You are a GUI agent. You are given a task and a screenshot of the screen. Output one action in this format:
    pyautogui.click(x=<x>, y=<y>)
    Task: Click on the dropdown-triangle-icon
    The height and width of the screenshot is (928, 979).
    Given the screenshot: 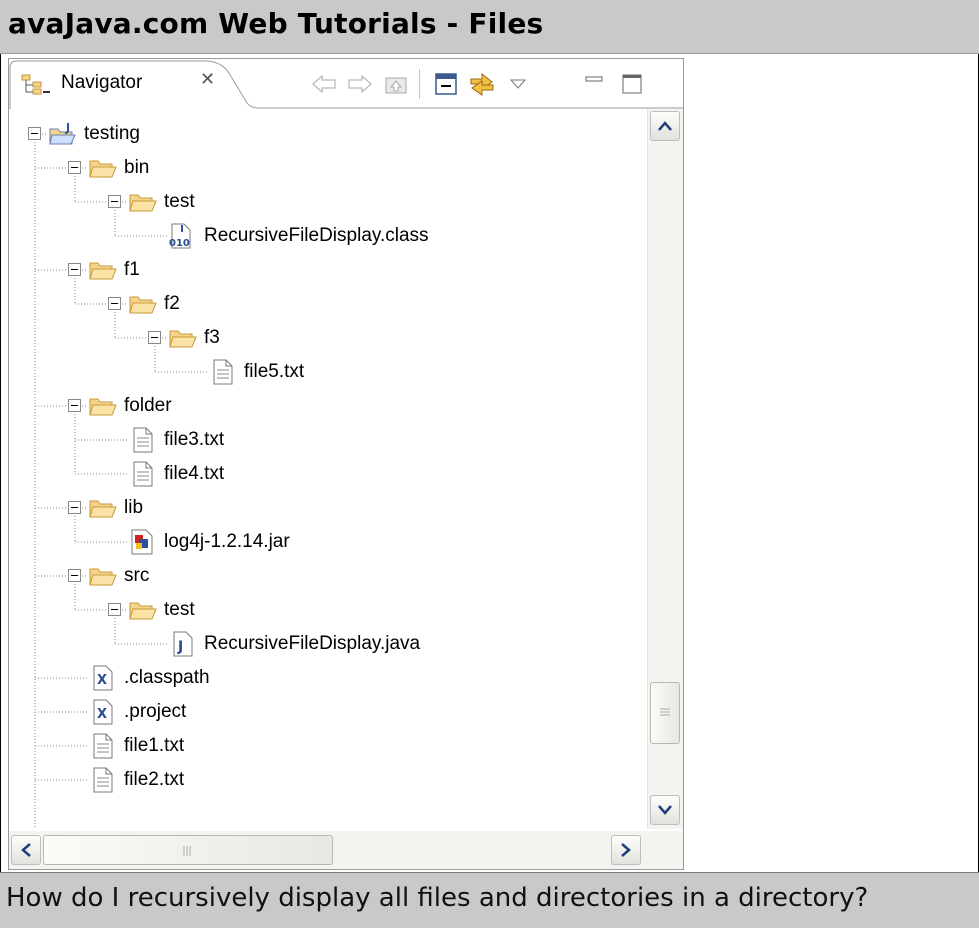 What is the action you would take?
    pyautogui.click(x=518, y=84)
    